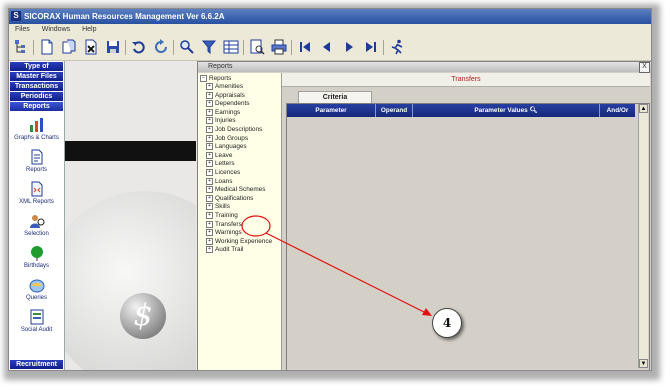 Image resolution: width=670 pixels, height=390 pixels. I want to click on filter-icon, so click(209, 47).